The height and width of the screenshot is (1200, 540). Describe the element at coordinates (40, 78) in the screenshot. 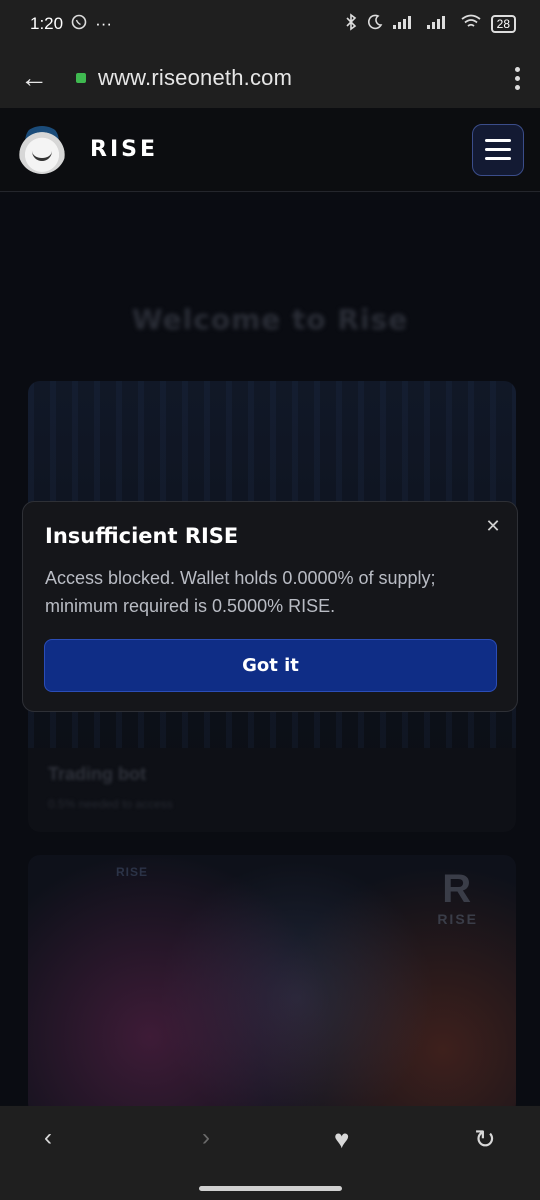

I see `back-arrow-icon: ←` at that location.